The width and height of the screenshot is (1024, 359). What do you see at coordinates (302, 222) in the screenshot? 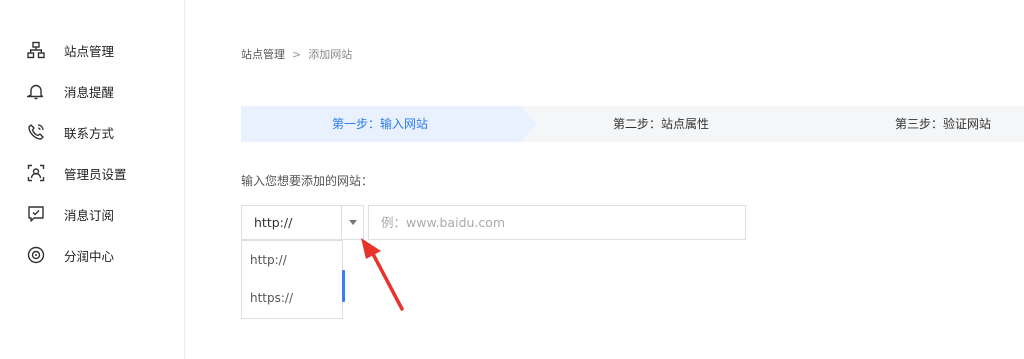
I see `protocol-select: http://` at bounding box center [302, 222].